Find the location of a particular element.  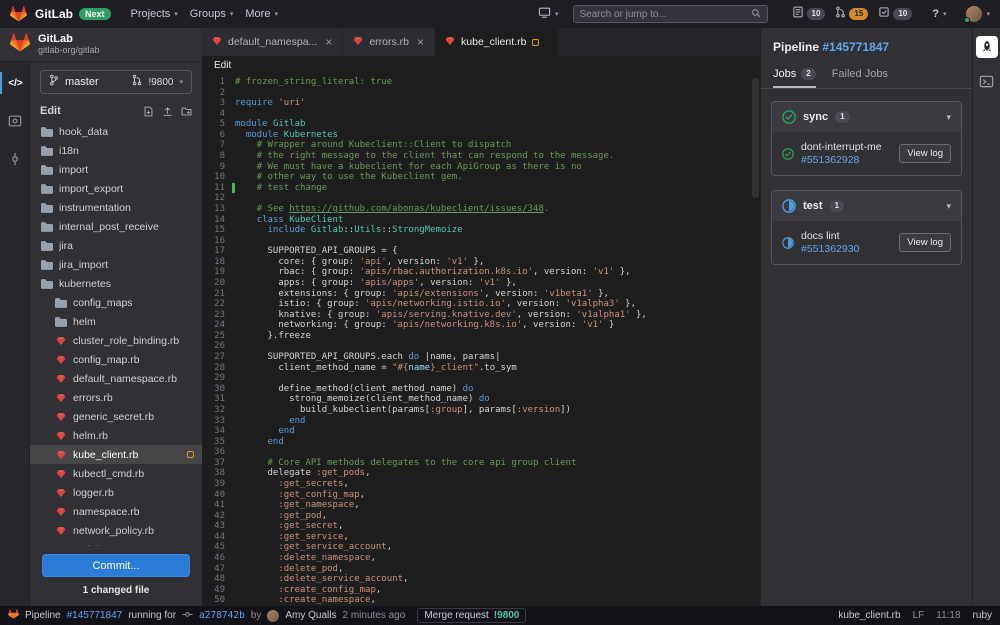

tree-item-default_namespace.rb: default_namespace.rb is located at coordinates (116, 378).